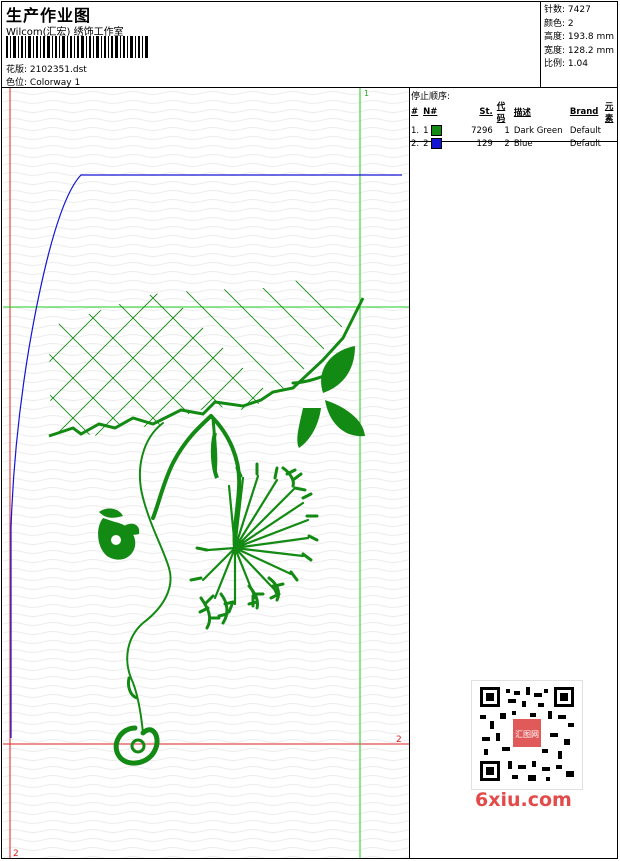 Image resolution: width=620 pixels, height=861 pixels. I want to click on guide-label-right: 2, so click(399, 740).